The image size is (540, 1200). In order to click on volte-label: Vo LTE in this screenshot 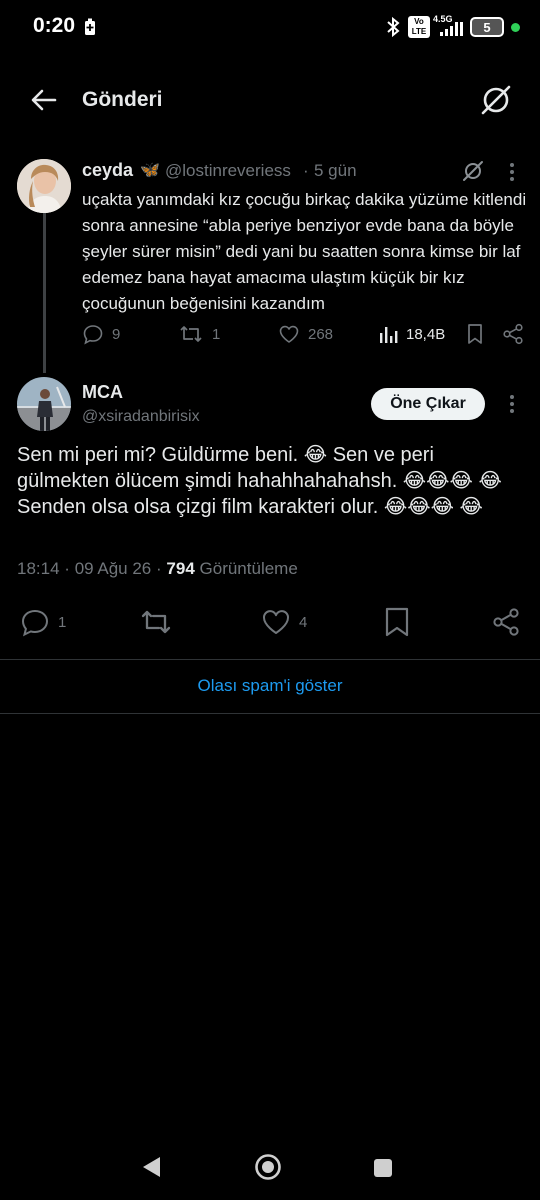, I will do `click(419, 26)`.